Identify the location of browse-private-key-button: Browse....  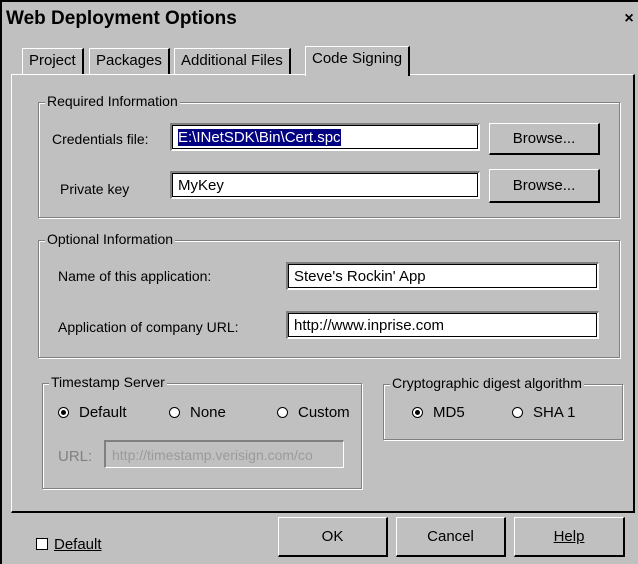
(544, 186).